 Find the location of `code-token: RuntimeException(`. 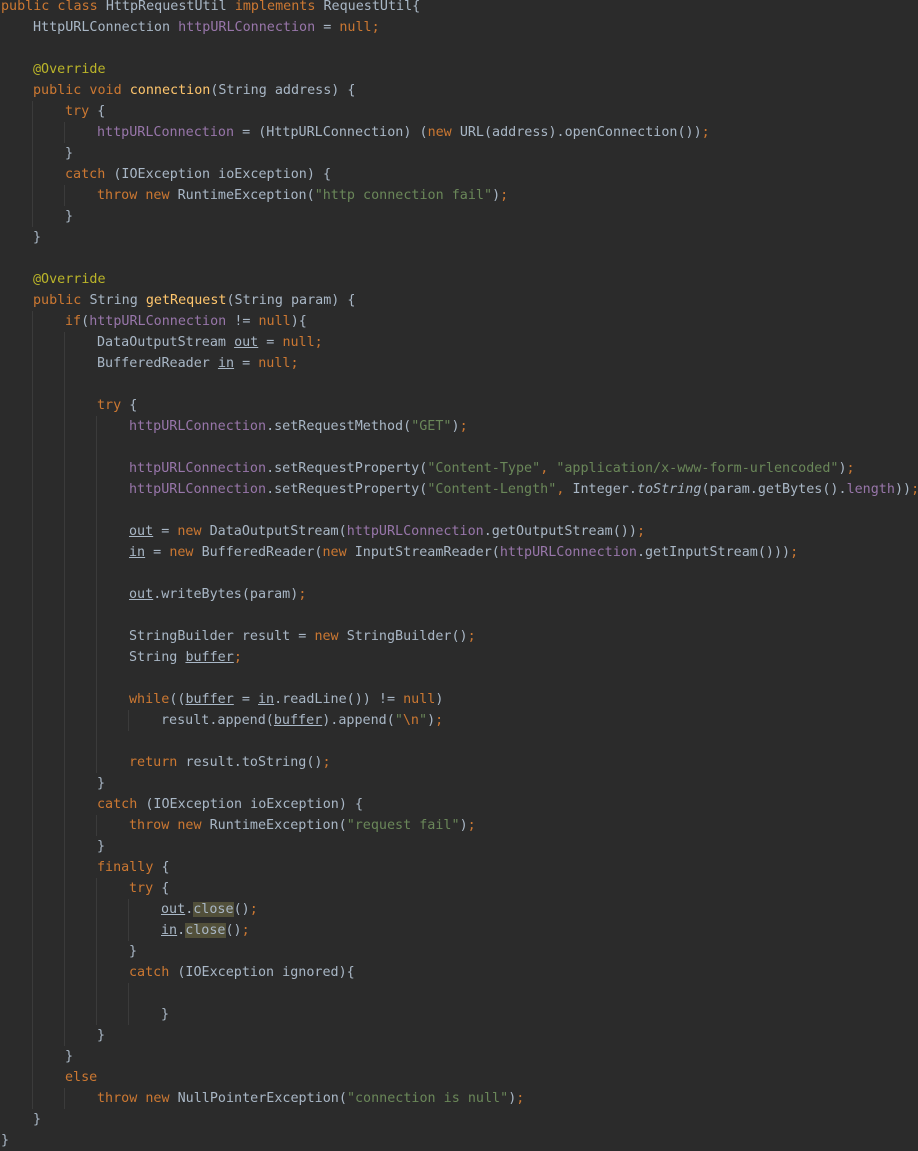

code-token: RuntimeException( is located at coordinates (246, 195).